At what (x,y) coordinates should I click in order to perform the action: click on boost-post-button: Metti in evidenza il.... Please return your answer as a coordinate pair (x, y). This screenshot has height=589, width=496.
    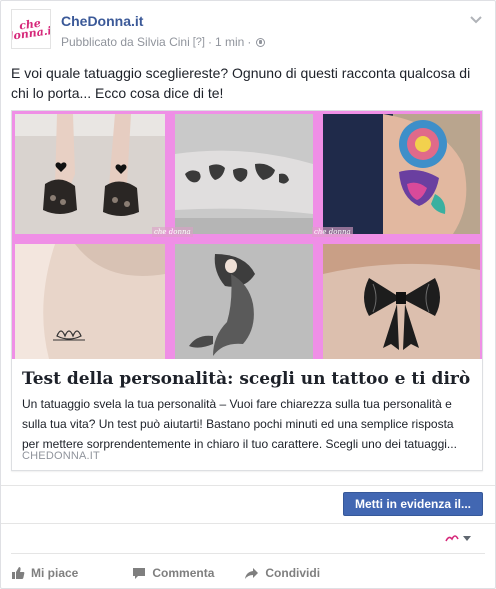
    Looking at the image, I should click on (413, 504).